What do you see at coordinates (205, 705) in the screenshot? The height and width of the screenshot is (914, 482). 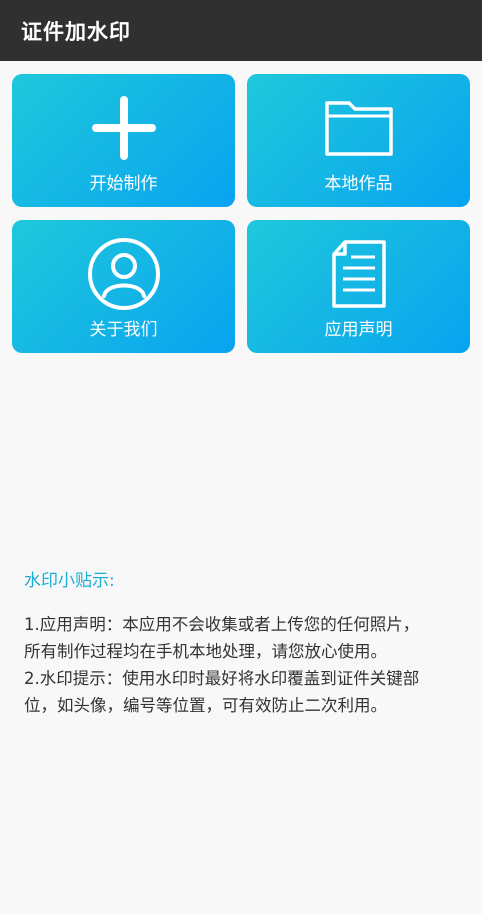 I see `tips-line: 位，如头像，编号等位置，可有效防止二次利用。` at bounding box center [205, 705].